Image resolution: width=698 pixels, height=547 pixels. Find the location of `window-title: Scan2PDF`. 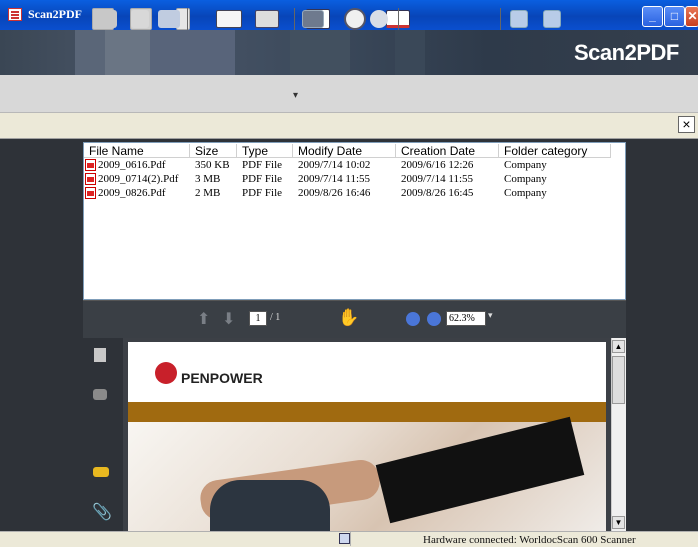

window-title: Scan2PDF is located at coordinates (55, 14).